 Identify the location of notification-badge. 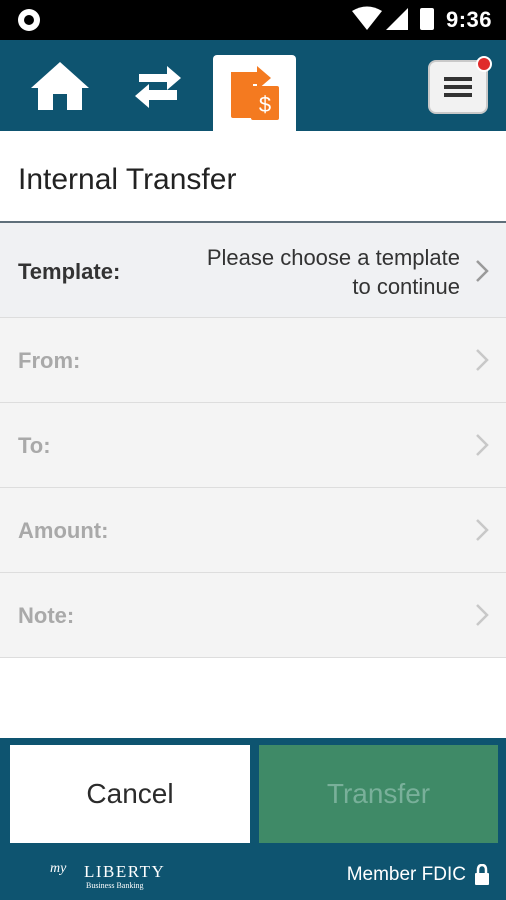
(484, 64).